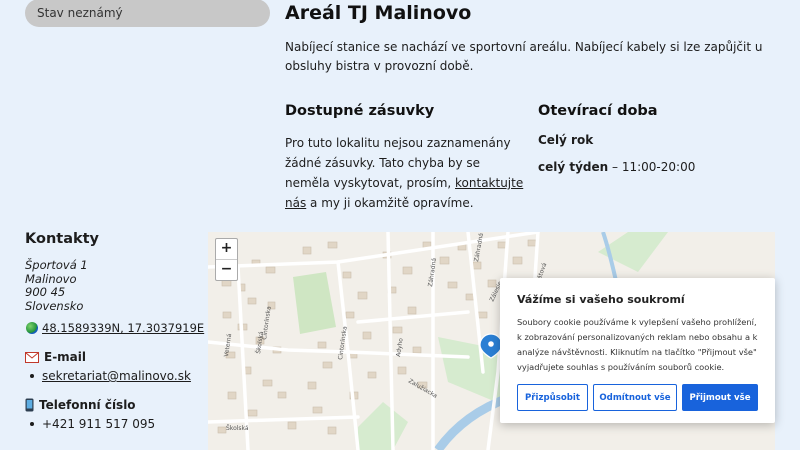  I want to click on zoom-out-button: −, so click(226, 269).